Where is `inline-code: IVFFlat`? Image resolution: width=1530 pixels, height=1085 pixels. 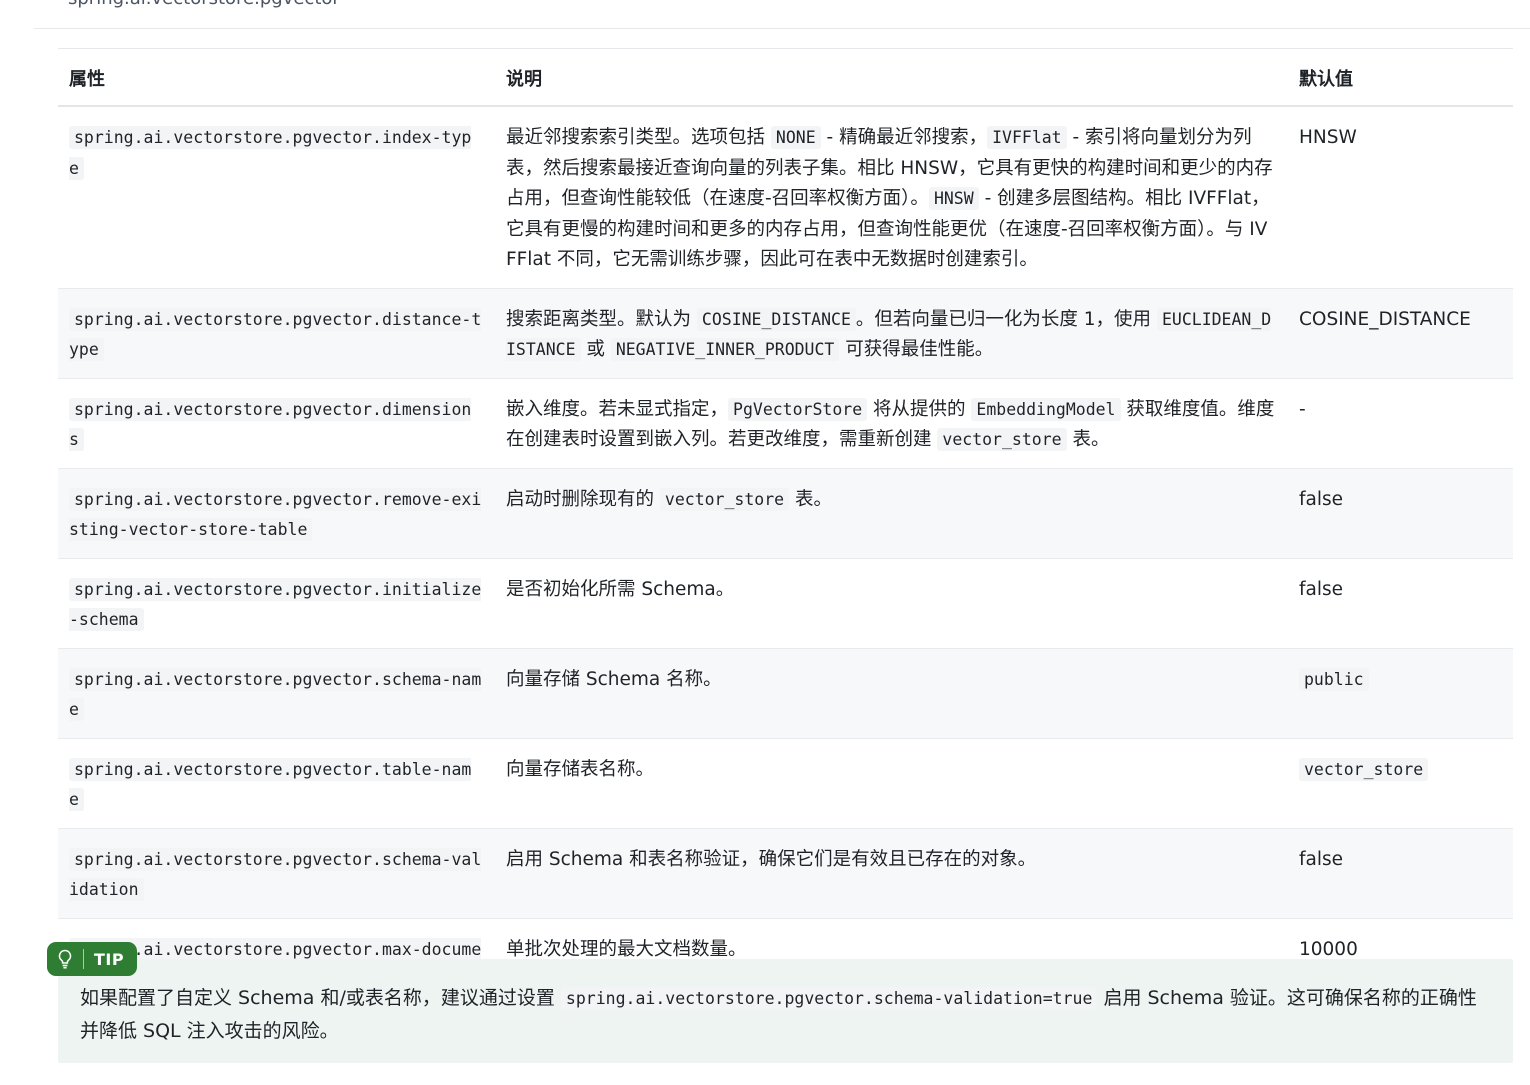
inline-code: IVFFlat is located at coordinates (1027, 137).